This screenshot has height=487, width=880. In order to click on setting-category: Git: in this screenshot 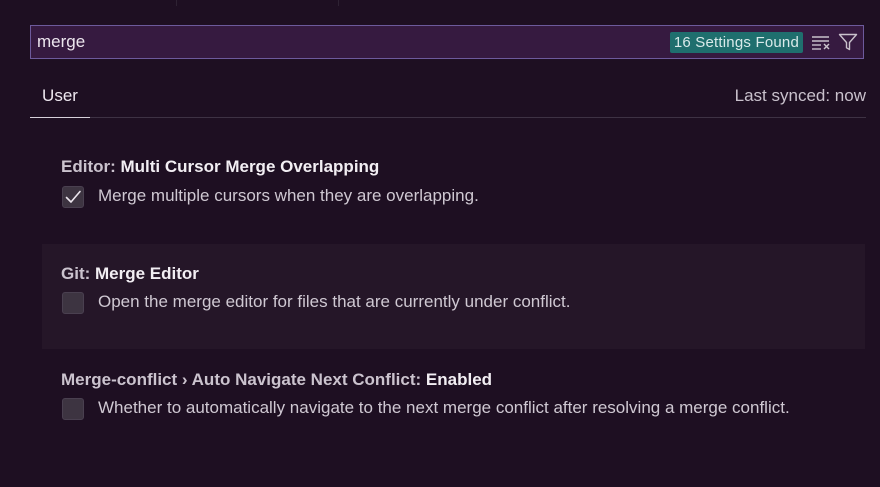, I will do `click(78, 273)`.